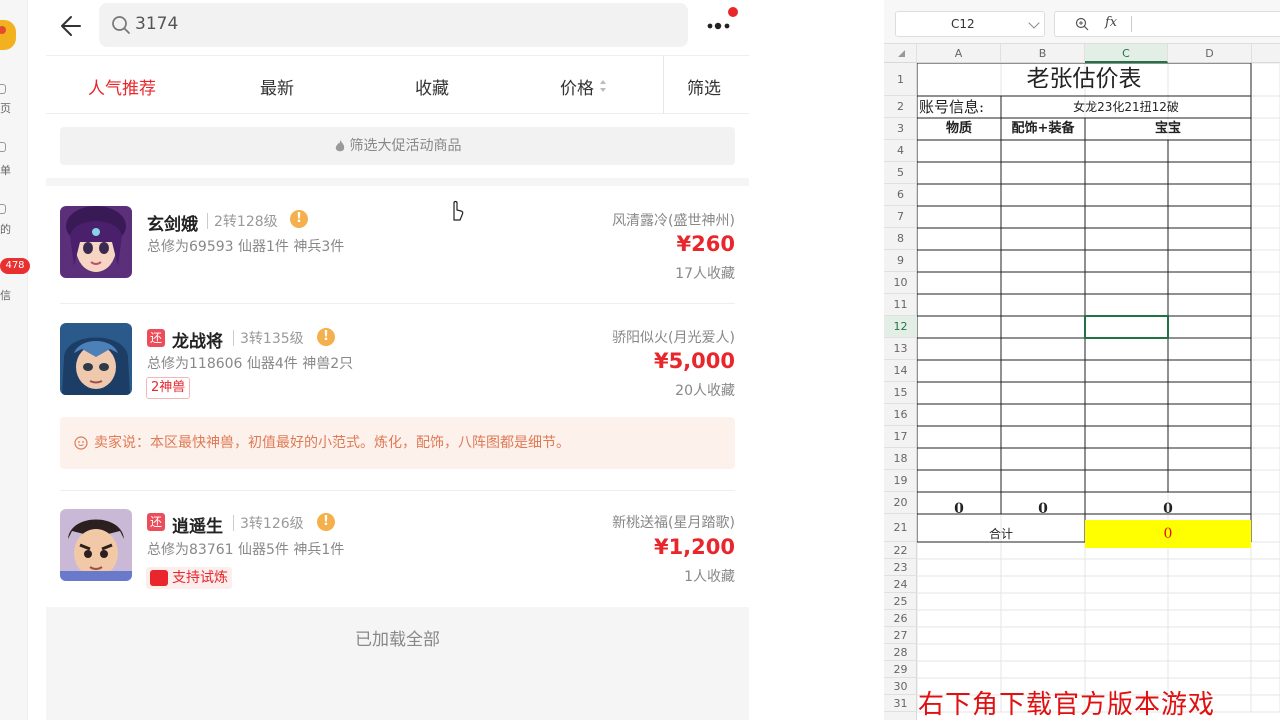 This screenshot has height=721, width=1280. What do you see at coordinates (246, 222) in the screenshot?
I see `item-level: 2转128级` at bounding box center [246, 222].